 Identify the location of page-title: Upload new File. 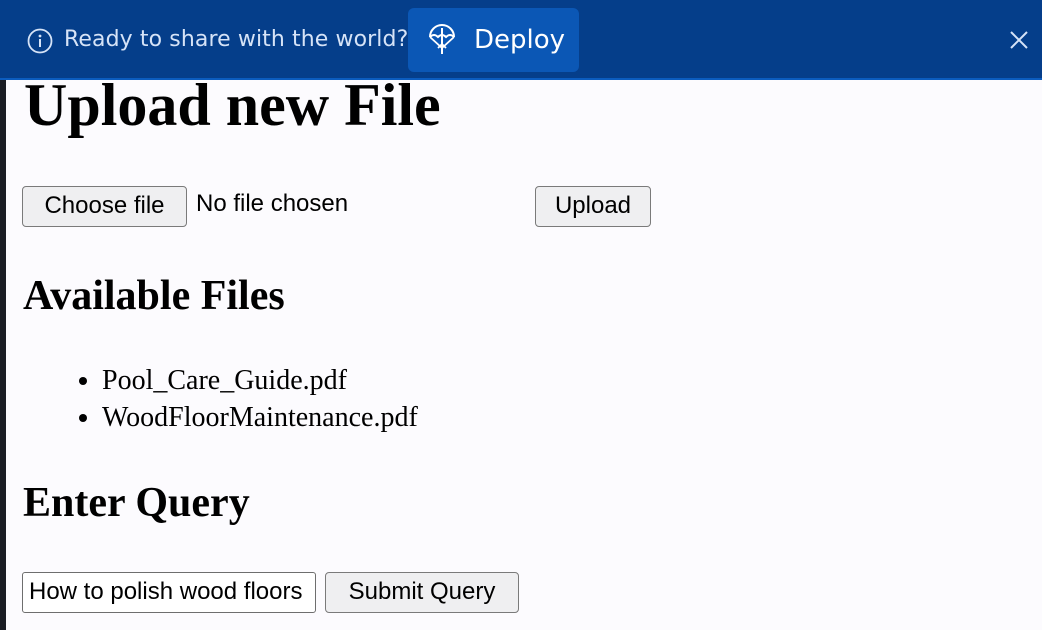
(232, 105).